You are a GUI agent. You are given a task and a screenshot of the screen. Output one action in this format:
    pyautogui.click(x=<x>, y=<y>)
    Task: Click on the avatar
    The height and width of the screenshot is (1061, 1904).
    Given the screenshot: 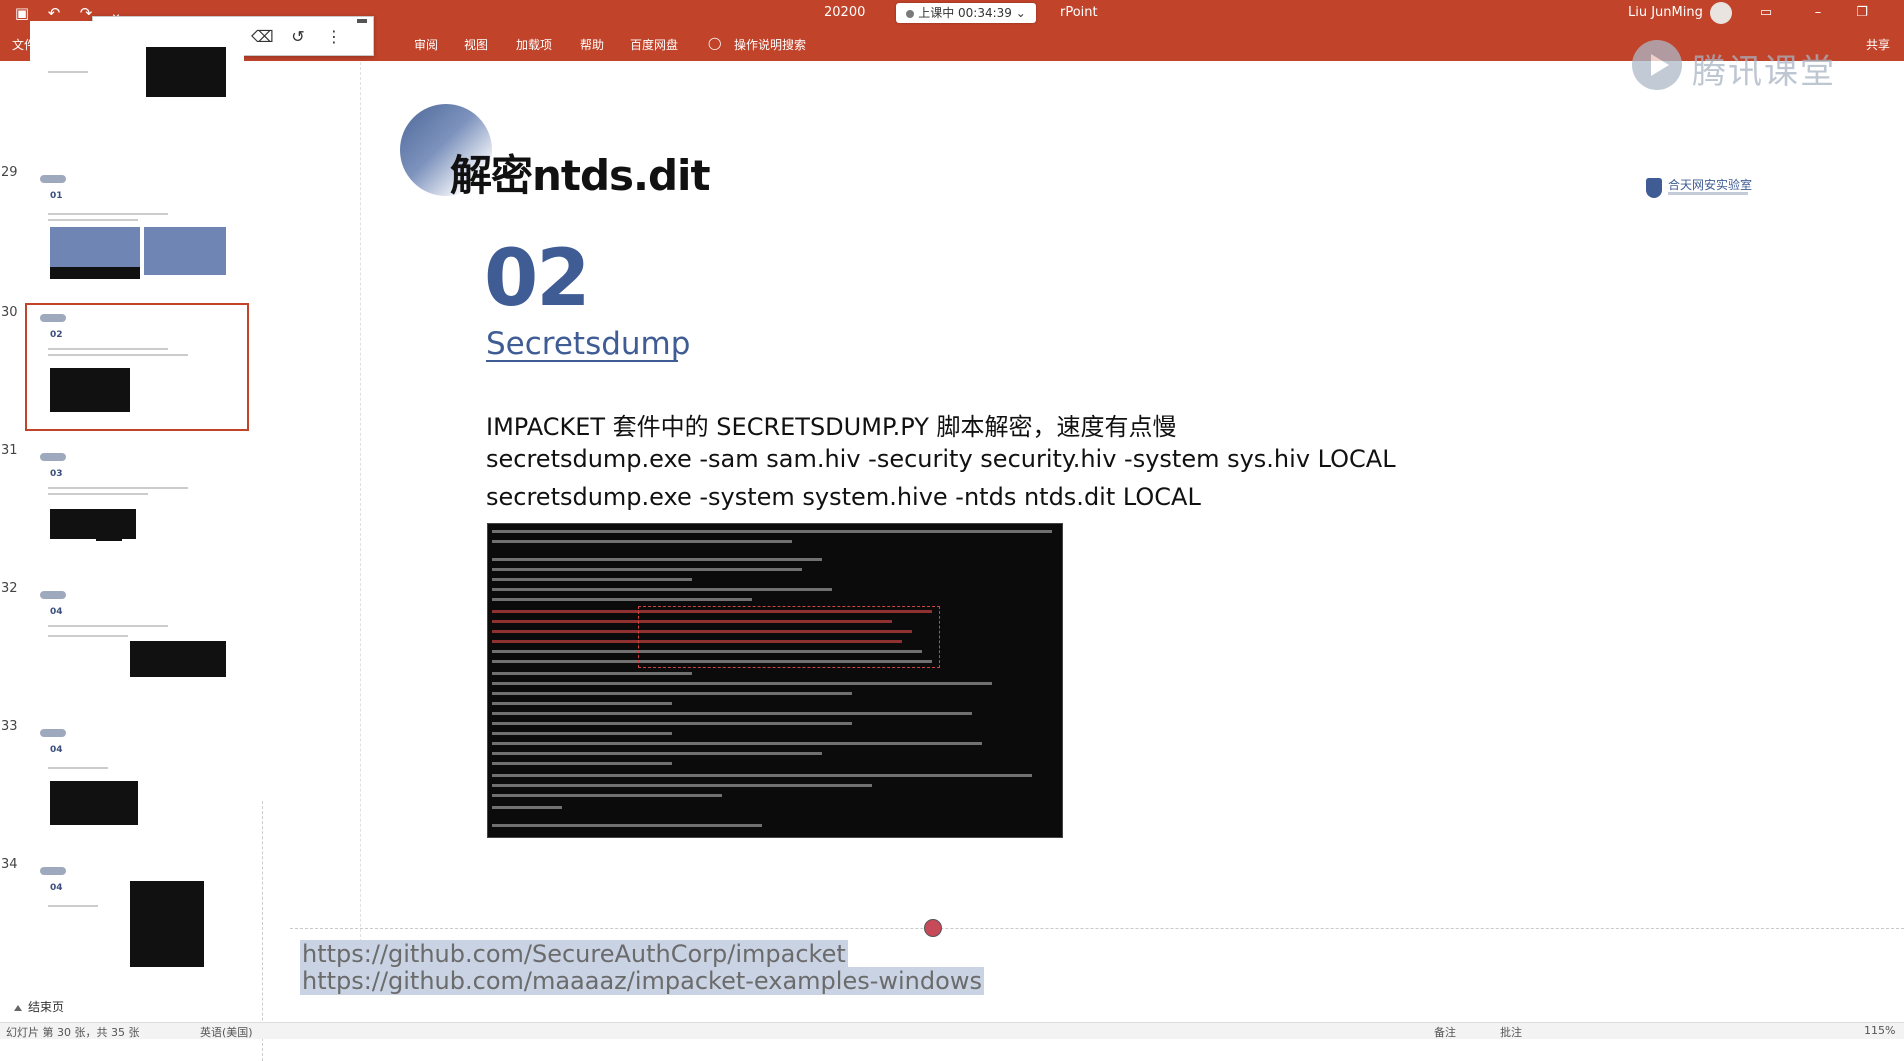 What is the action you would take?
    pyautogui.click(x=1721, y=13)
    